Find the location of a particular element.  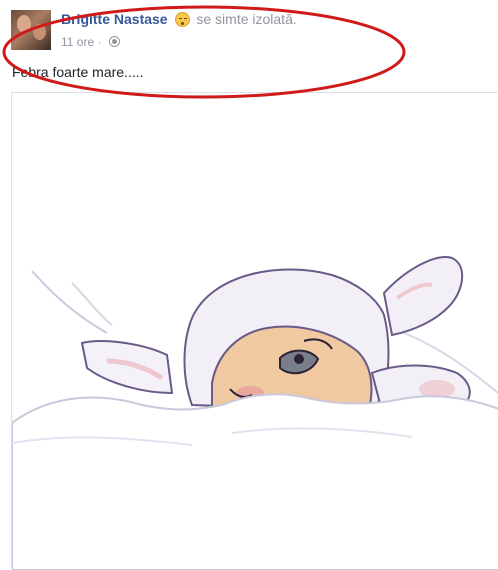

red-annotation-ellipse is located at coordinates (204, 52).